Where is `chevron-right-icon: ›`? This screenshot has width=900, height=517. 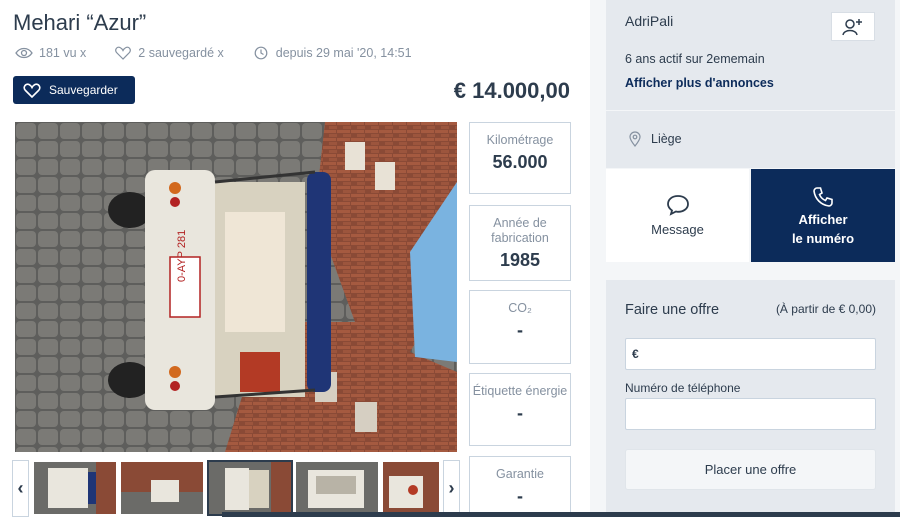 chevron-right-icon: › is located at coordinates (451, 488).